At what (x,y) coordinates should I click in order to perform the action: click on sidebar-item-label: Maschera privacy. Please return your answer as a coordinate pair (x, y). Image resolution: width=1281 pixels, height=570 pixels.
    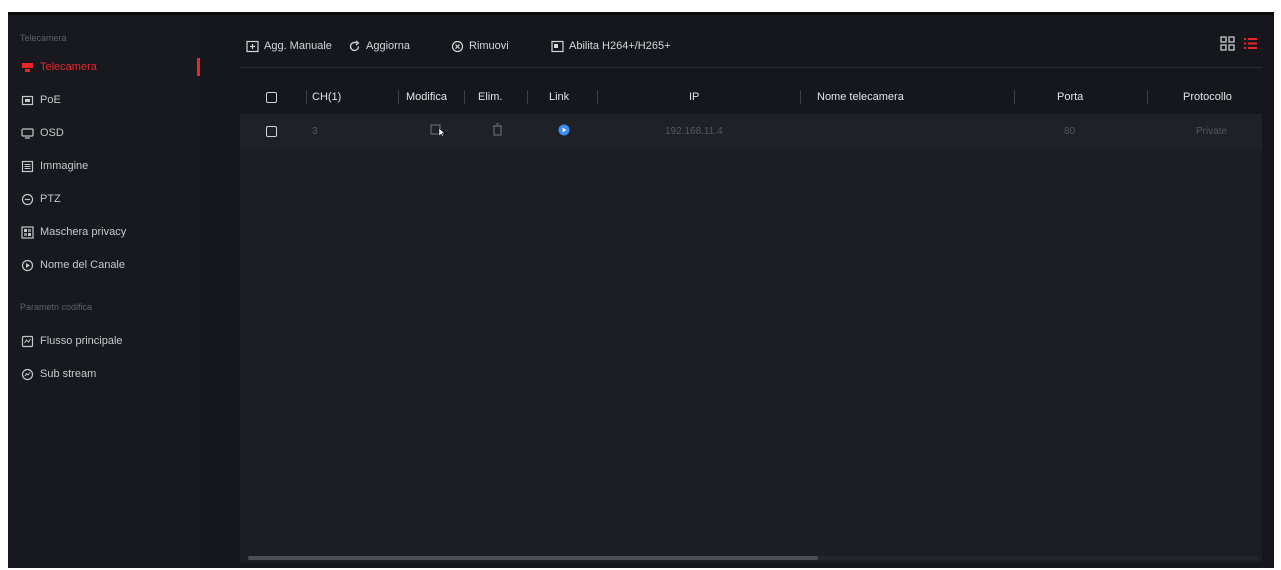
    Looking at the image, I should click on (83, 232).